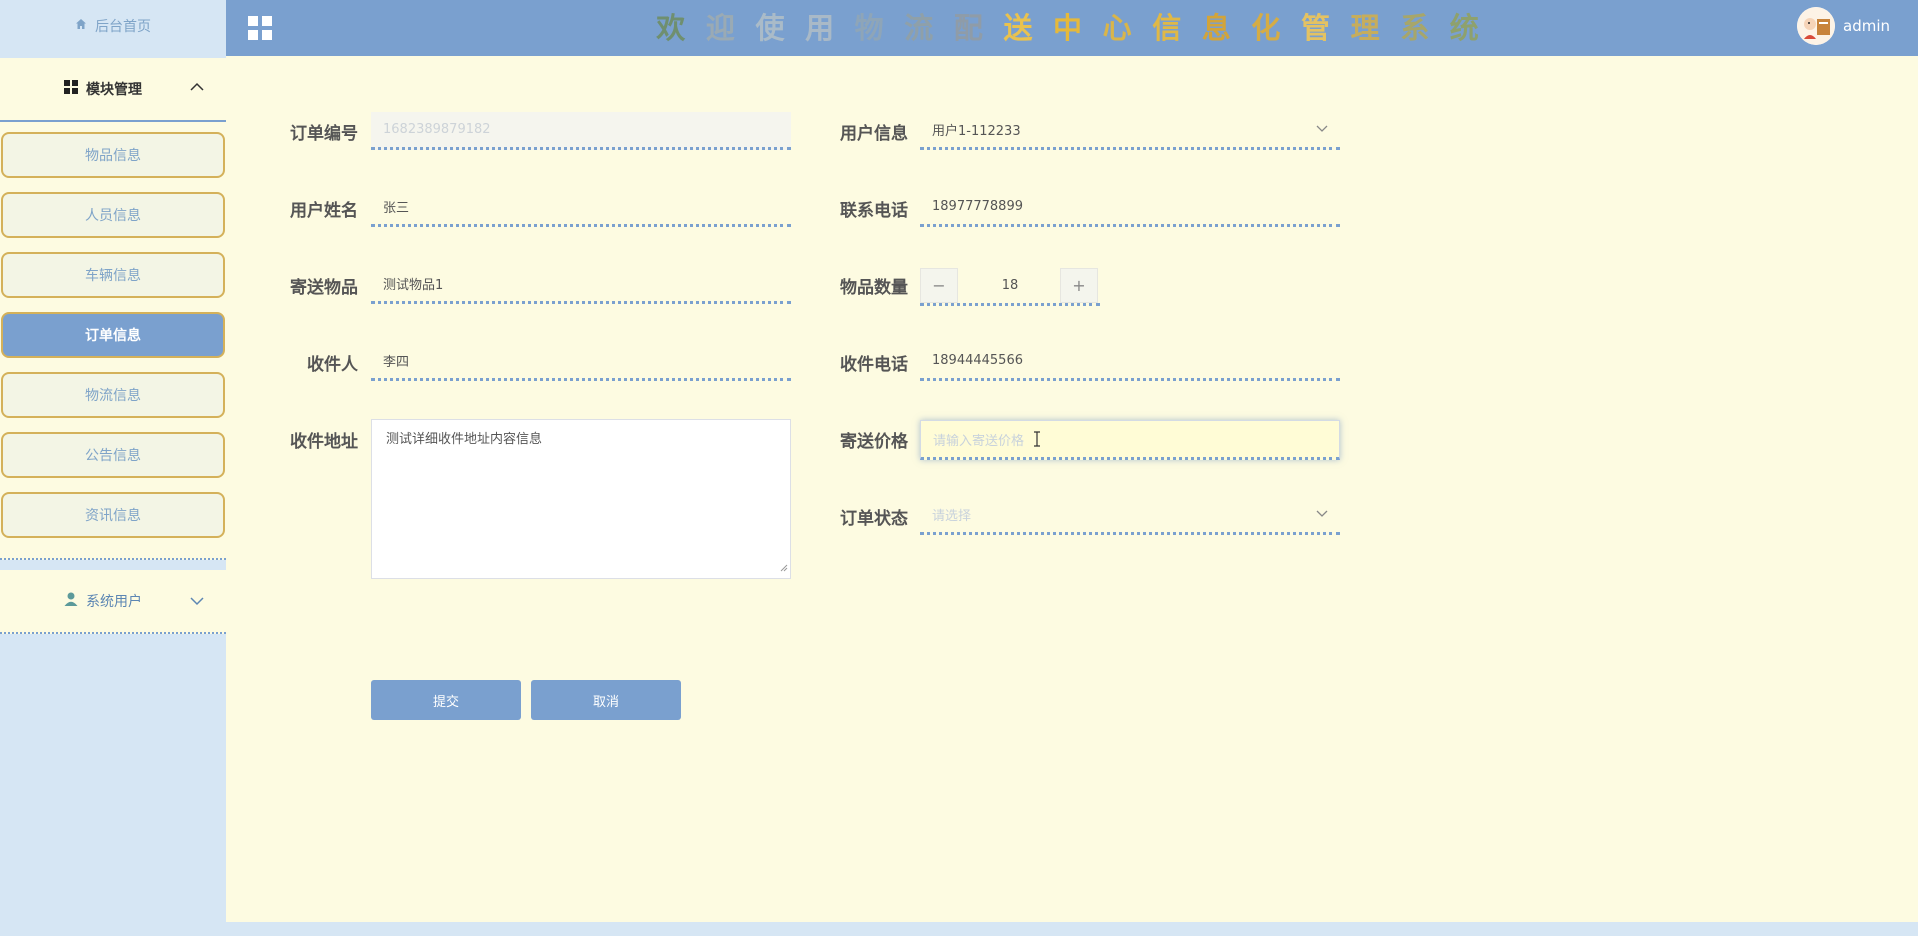 Image resolution: width=1918 pixels, height=936 pixels. Describe the element at coordinates (977, 360) in the screenshot. I see `receiver-phone-value: 18944445566` at that location.